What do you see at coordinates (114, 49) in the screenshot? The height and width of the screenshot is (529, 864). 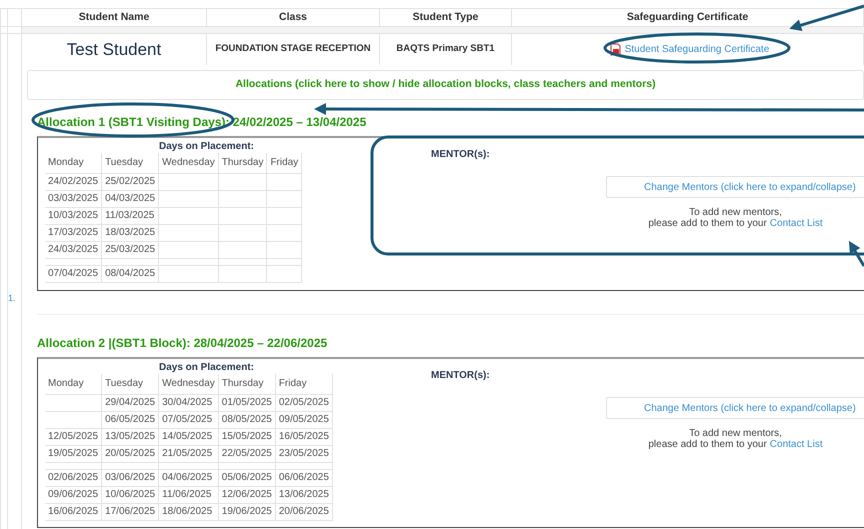 I see `student-name: Test Student` at bounding box center [114, 49].